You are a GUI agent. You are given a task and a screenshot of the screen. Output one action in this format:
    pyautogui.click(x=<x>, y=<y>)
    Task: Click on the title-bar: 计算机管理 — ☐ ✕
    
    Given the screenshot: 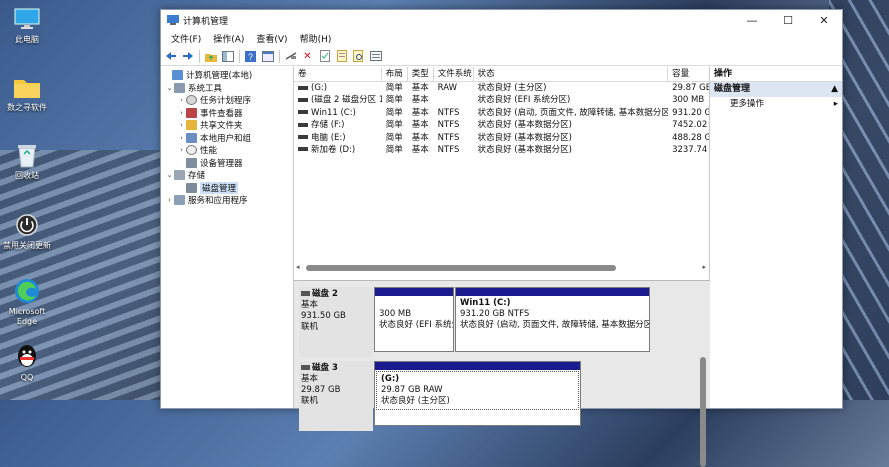 What is the action you would take?
    pyautogui.click(x=501, y=20)
    